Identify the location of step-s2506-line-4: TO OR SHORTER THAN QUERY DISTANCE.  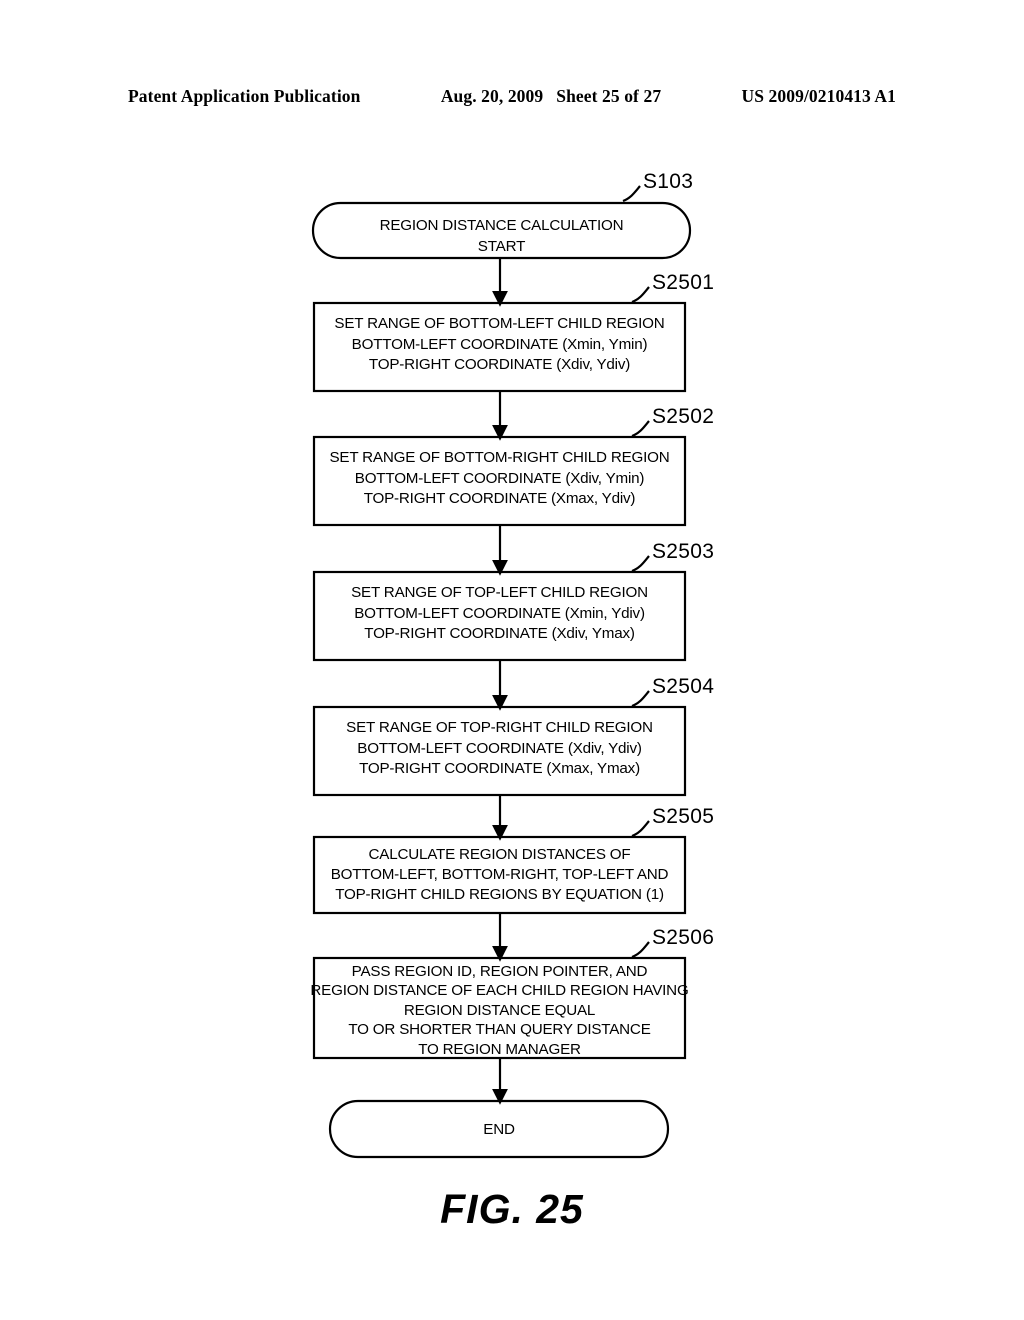
(499, 1030).